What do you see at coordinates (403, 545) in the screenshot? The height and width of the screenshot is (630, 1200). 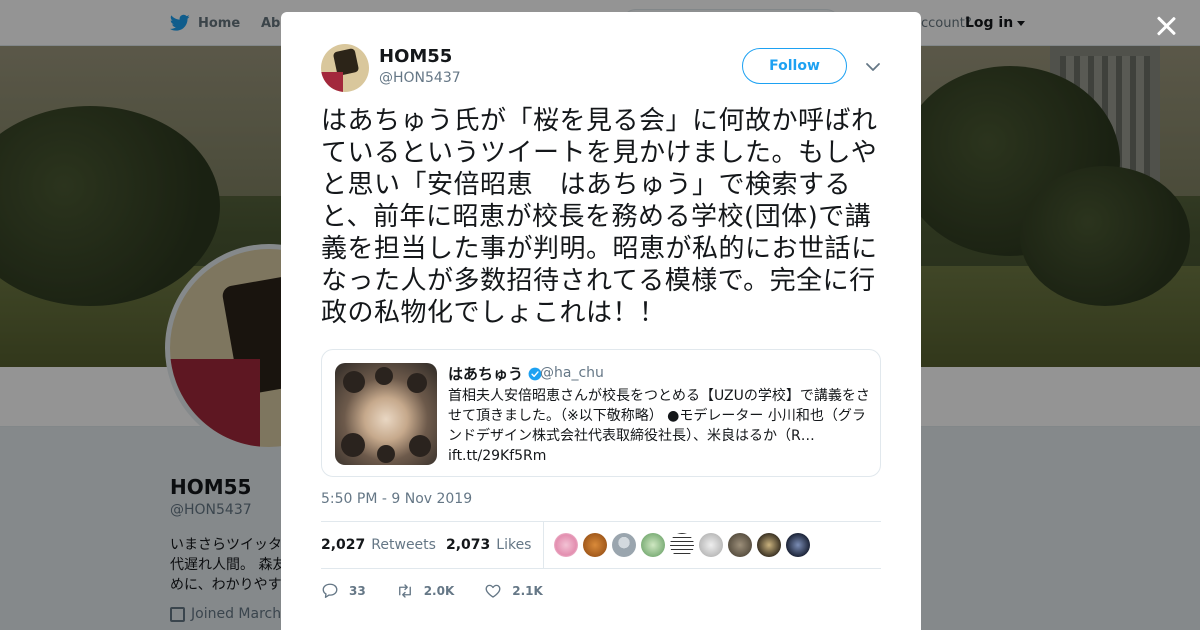 I see `retweet-label: Retweets` at bounding box center [403, 545].